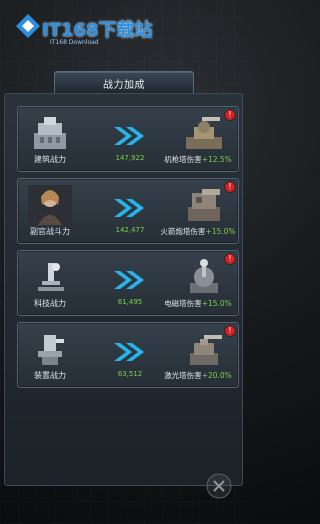 This screenshot has width=320, height=524. I want to click on row-value: 147,922, so click(130, 158).